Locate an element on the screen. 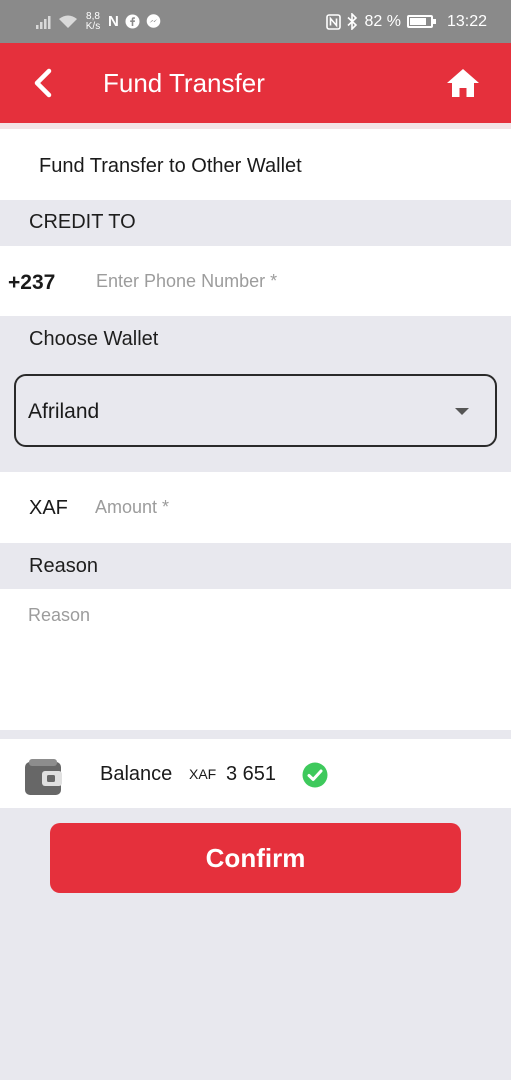 The height and width of the screenshot is (1080, 511). app-bar: Fund Transfer is located at coordinates (255, 83).